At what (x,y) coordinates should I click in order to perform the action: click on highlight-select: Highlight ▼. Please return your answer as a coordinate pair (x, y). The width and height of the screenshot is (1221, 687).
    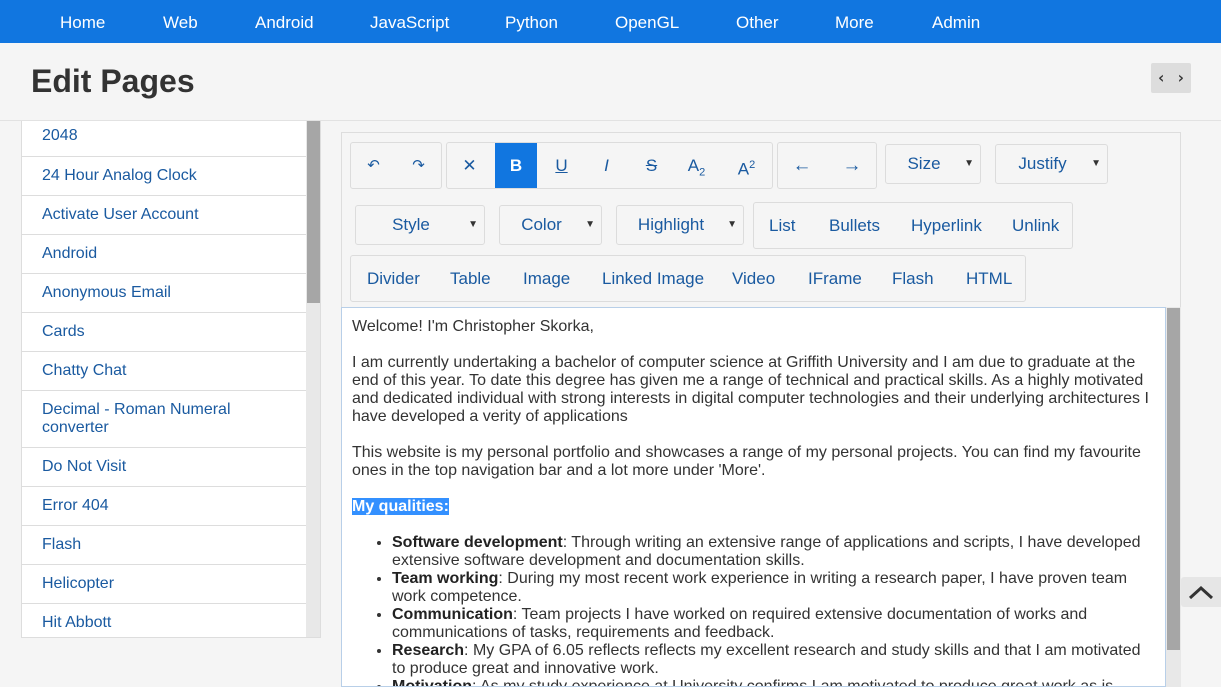
    Looking at the image, I should click on (680, 225).